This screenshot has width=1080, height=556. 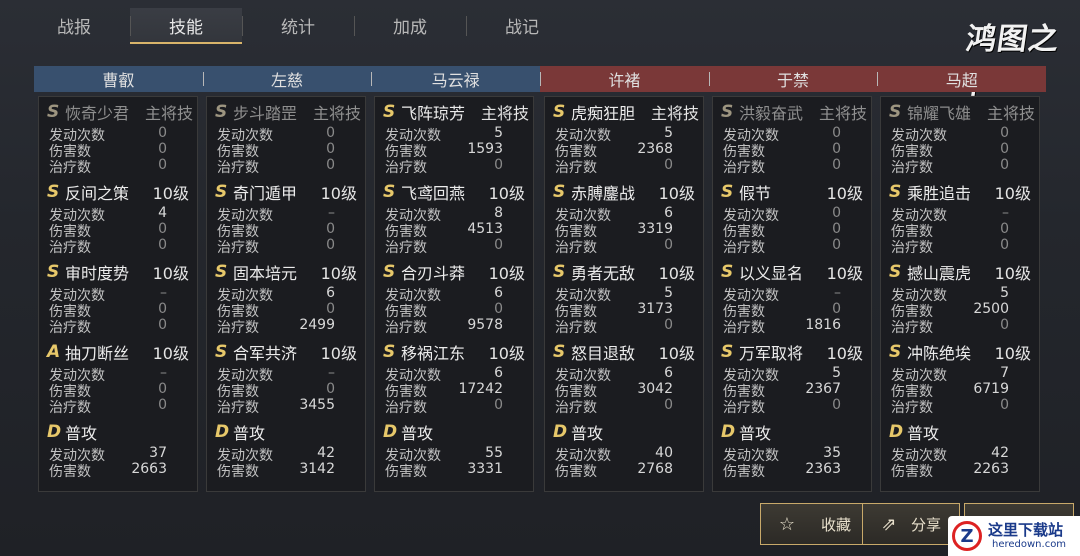 I want to click on skill-block: S 飞鸢回燕 10级 发动次数 8 伤害数 4513 治疗数 0, so click(x=455, y=216).